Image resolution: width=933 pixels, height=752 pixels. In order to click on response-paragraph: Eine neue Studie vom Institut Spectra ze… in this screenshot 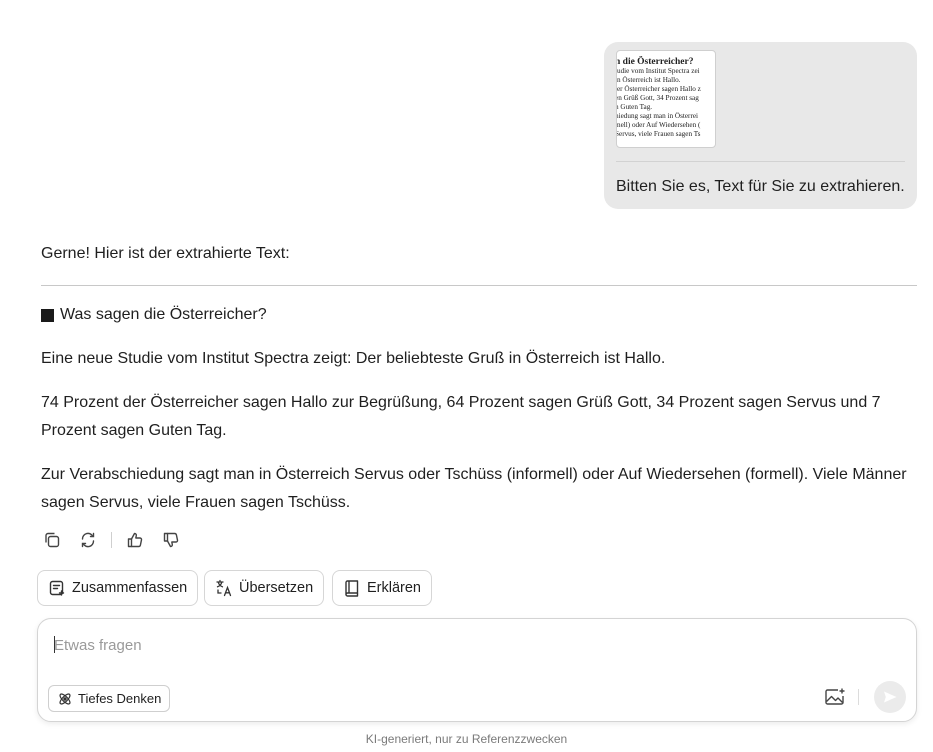, I will do `click(353, 358)`.